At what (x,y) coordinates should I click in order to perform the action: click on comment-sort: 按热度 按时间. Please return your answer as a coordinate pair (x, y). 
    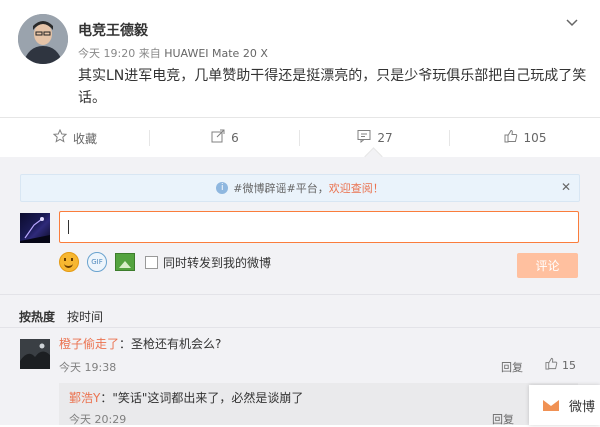
    Looking at the image, I should click on (67, 316).